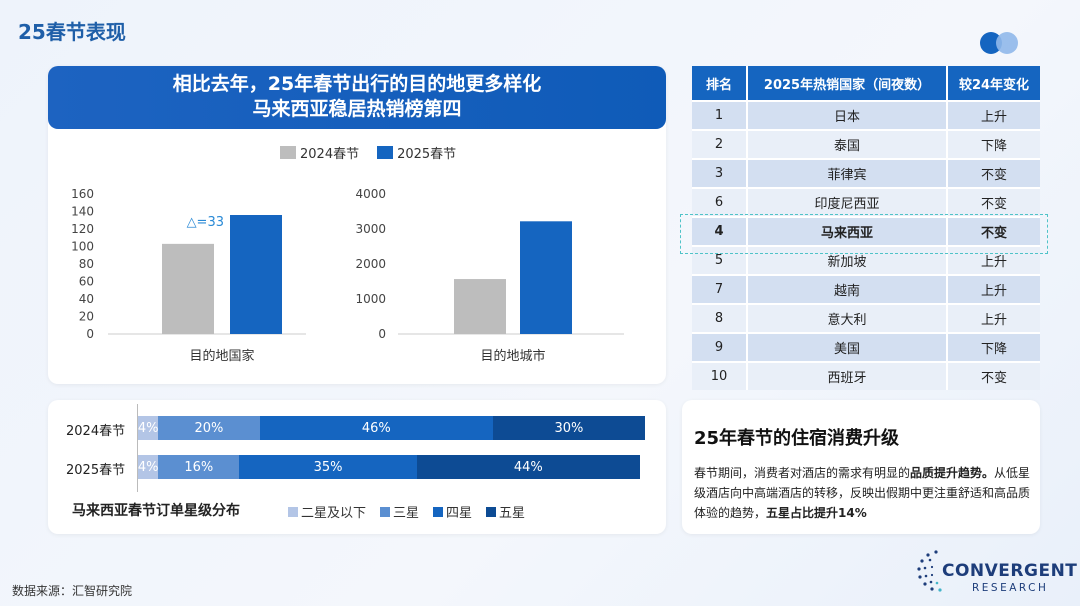 The width and height of the screenshot is (1080, 606). What do you see at coordinates (846, 115) in the screenshot?
I see `country-cell: 日本` at bounding box center [846, 115].